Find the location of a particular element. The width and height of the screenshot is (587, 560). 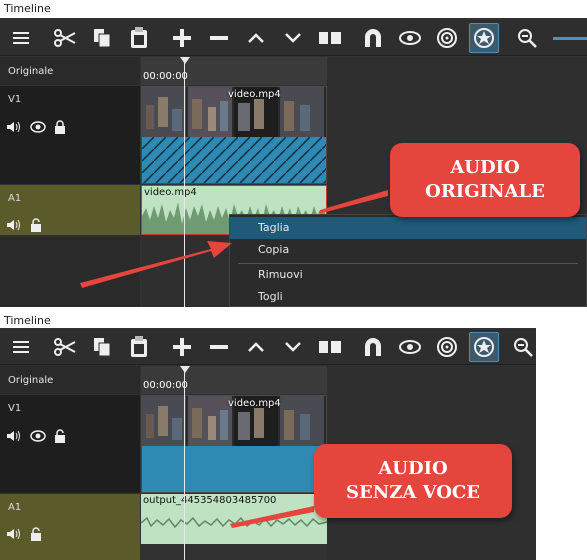

annotation-arrow is located at coordinates (272, 517).